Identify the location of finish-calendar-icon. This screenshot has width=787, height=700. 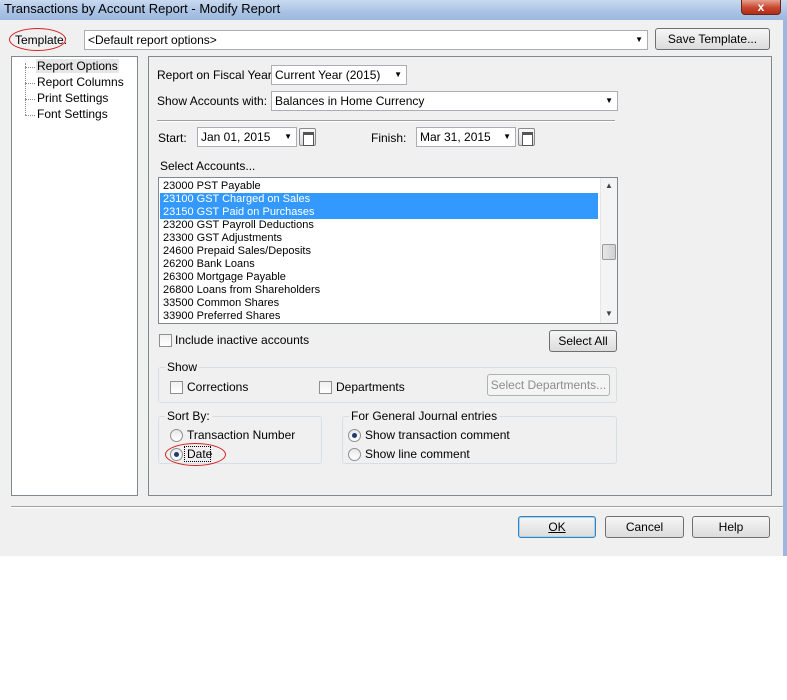
(526, 137).